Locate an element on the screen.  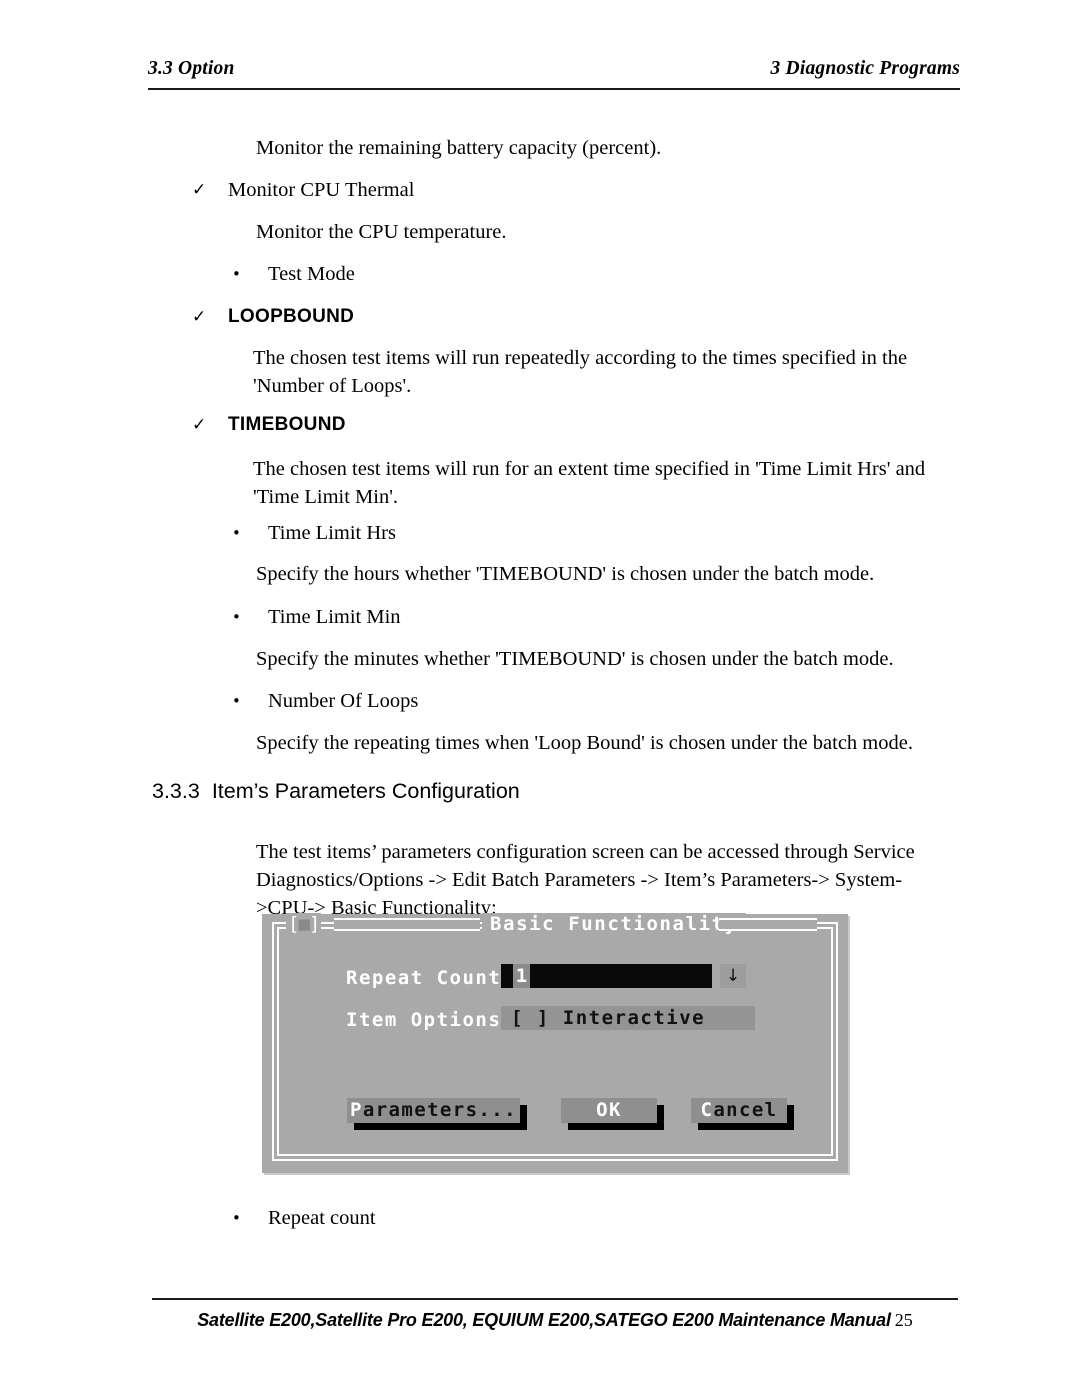
titlebar-rule-left is located at coordinates (407, 924).